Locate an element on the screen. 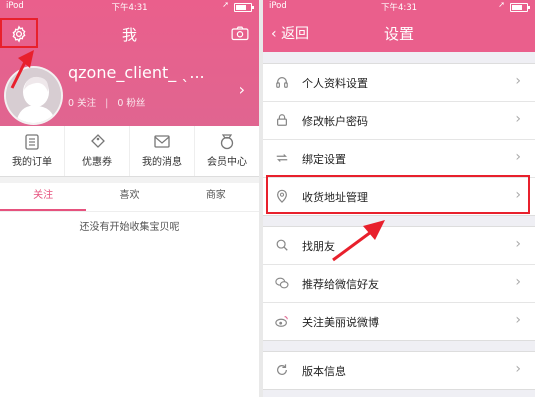 The height and width of the screenshot is (397, 535). settings-label: 关注美丽说微博 is located at coordinates (340, 322).